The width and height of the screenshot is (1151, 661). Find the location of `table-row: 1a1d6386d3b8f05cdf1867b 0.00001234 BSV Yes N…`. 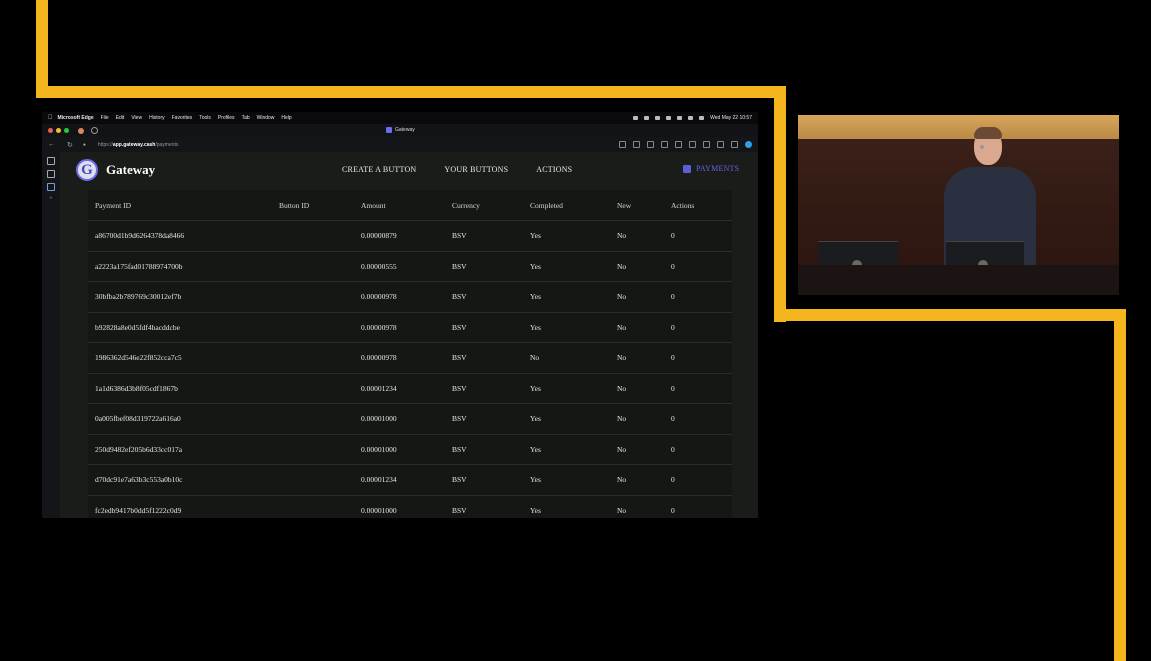

table-row: 1a1d6386d3b8f05cdf1867b 0.00001234 BSV Yes N… is located at coordinates (410, 388).